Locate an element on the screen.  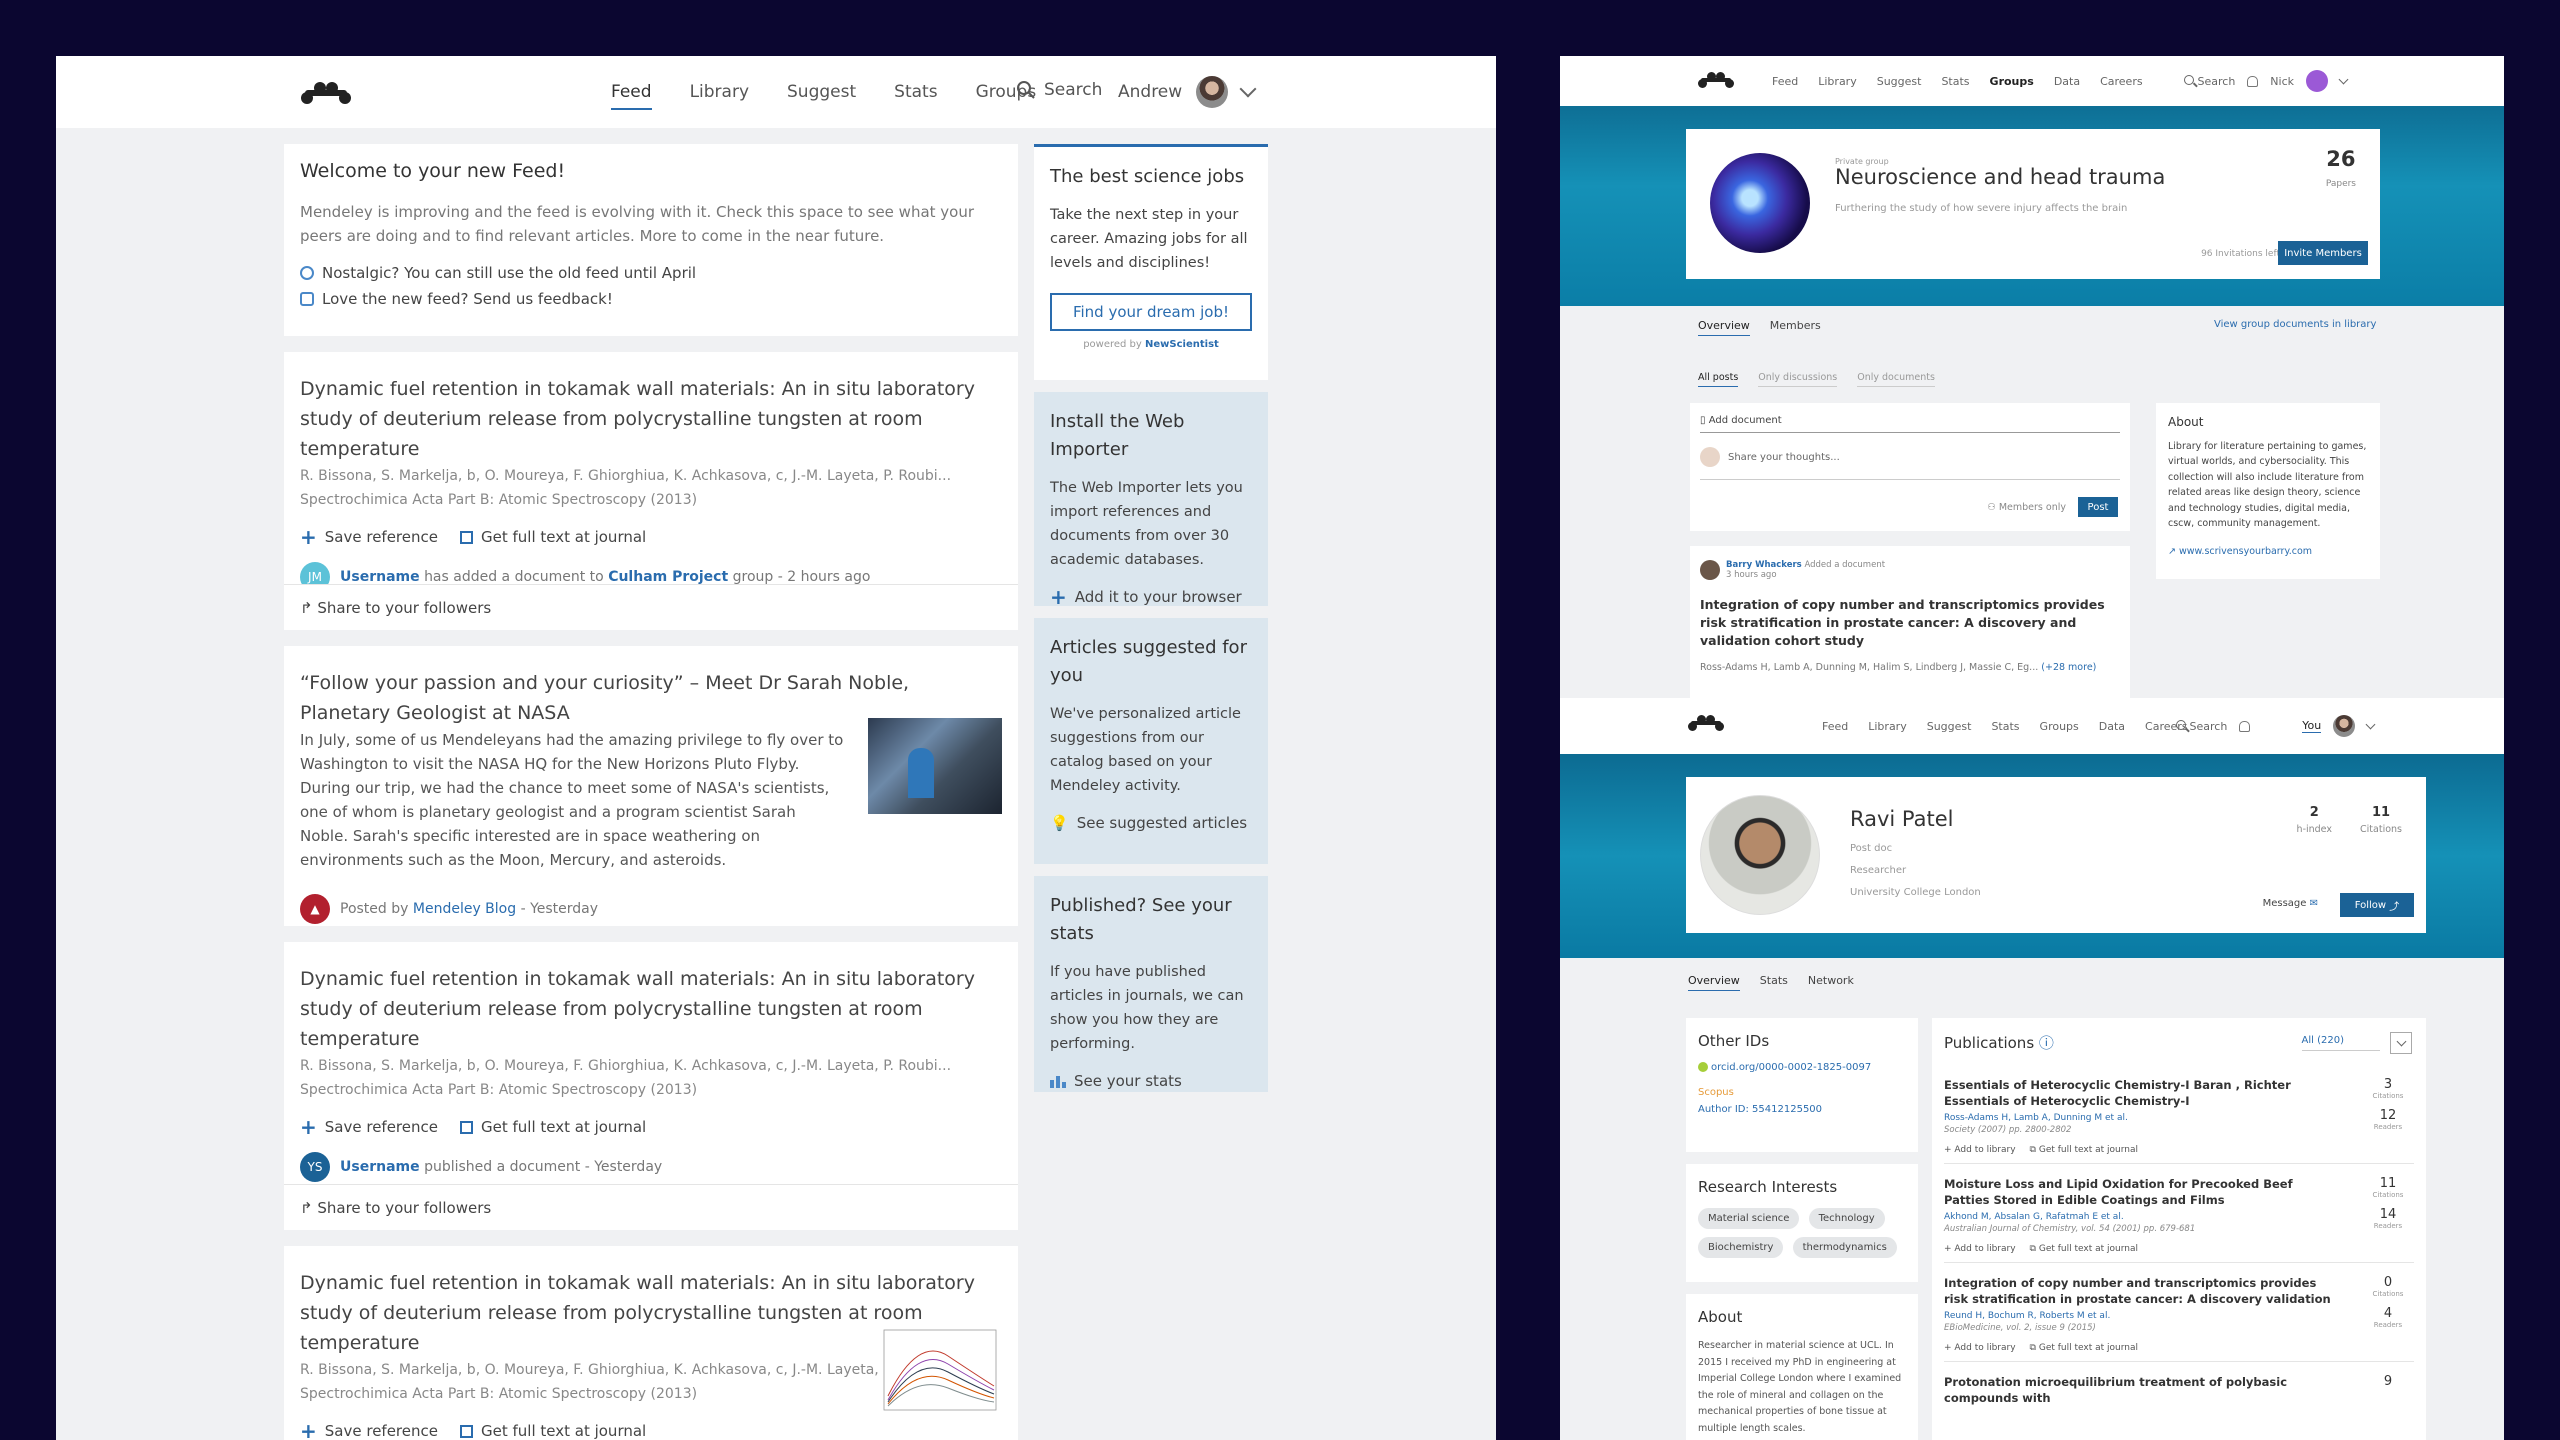
post-author: Barry Whackers is located at coordinates (1764, 565).